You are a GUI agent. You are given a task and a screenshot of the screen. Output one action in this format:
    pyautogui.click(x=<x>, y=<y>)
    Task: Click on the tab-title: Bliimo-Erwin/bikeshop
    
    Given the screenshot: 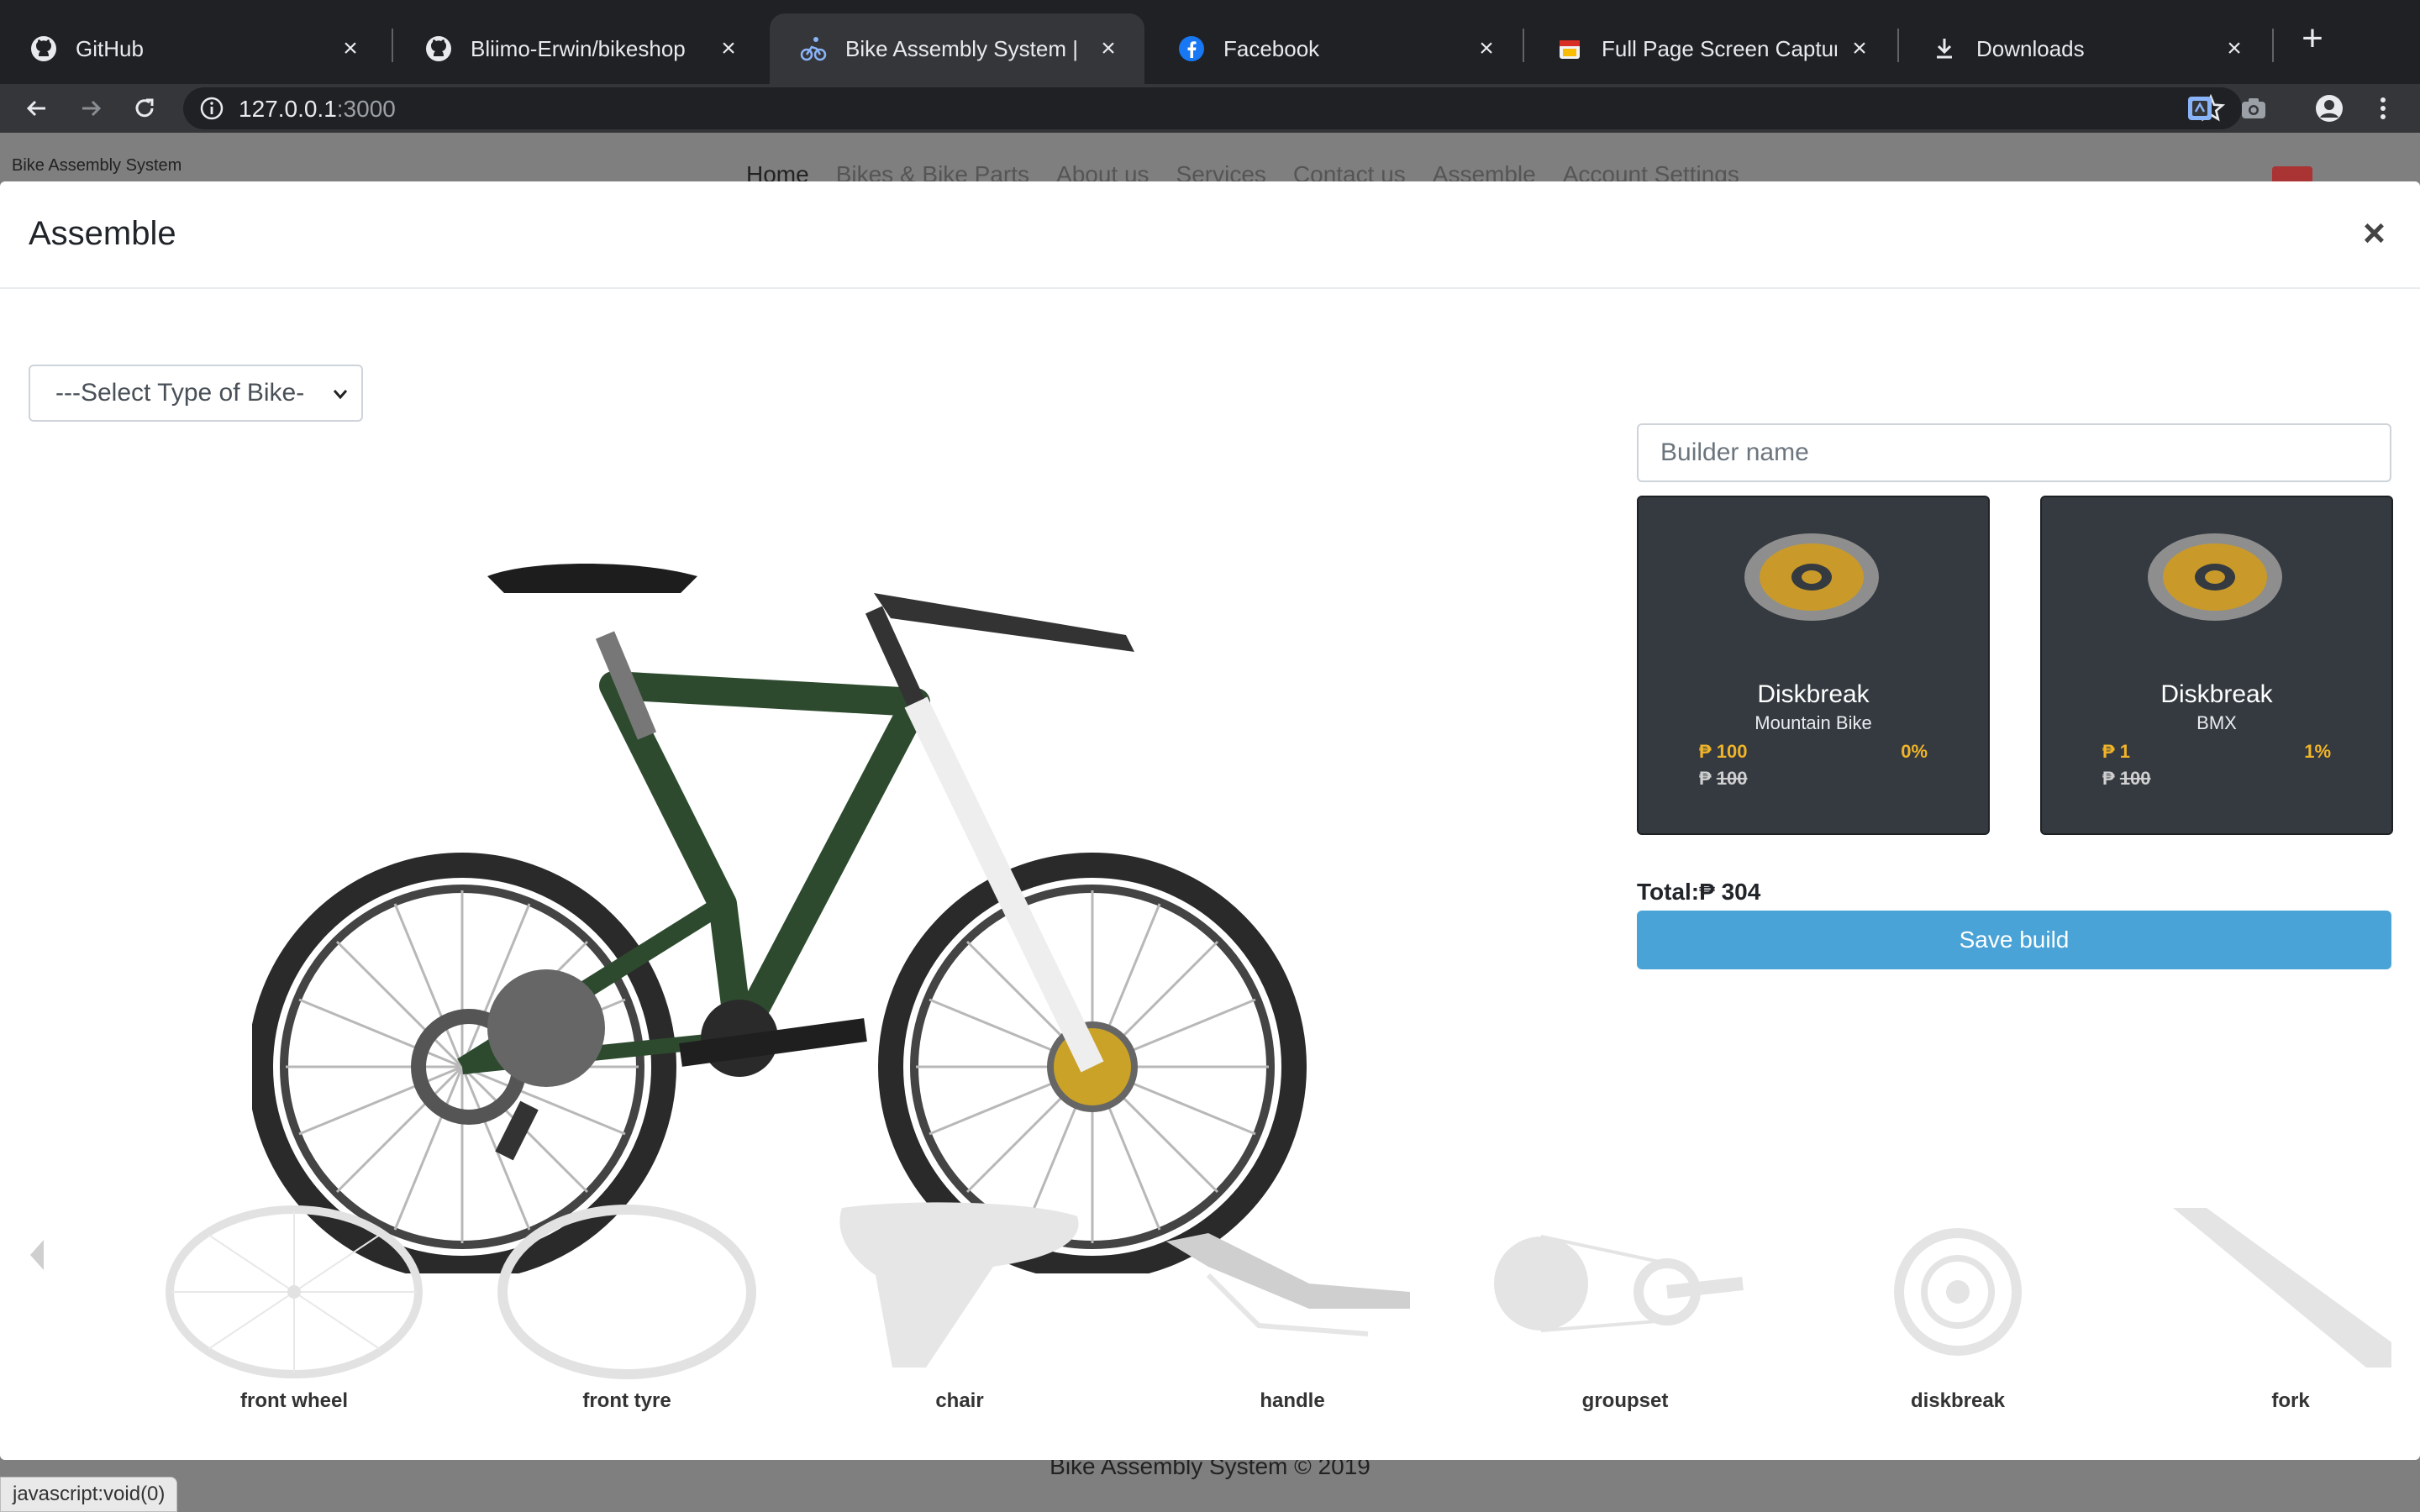 What is the action you would take?
    pyautogui.click(x=578, y=48)
    